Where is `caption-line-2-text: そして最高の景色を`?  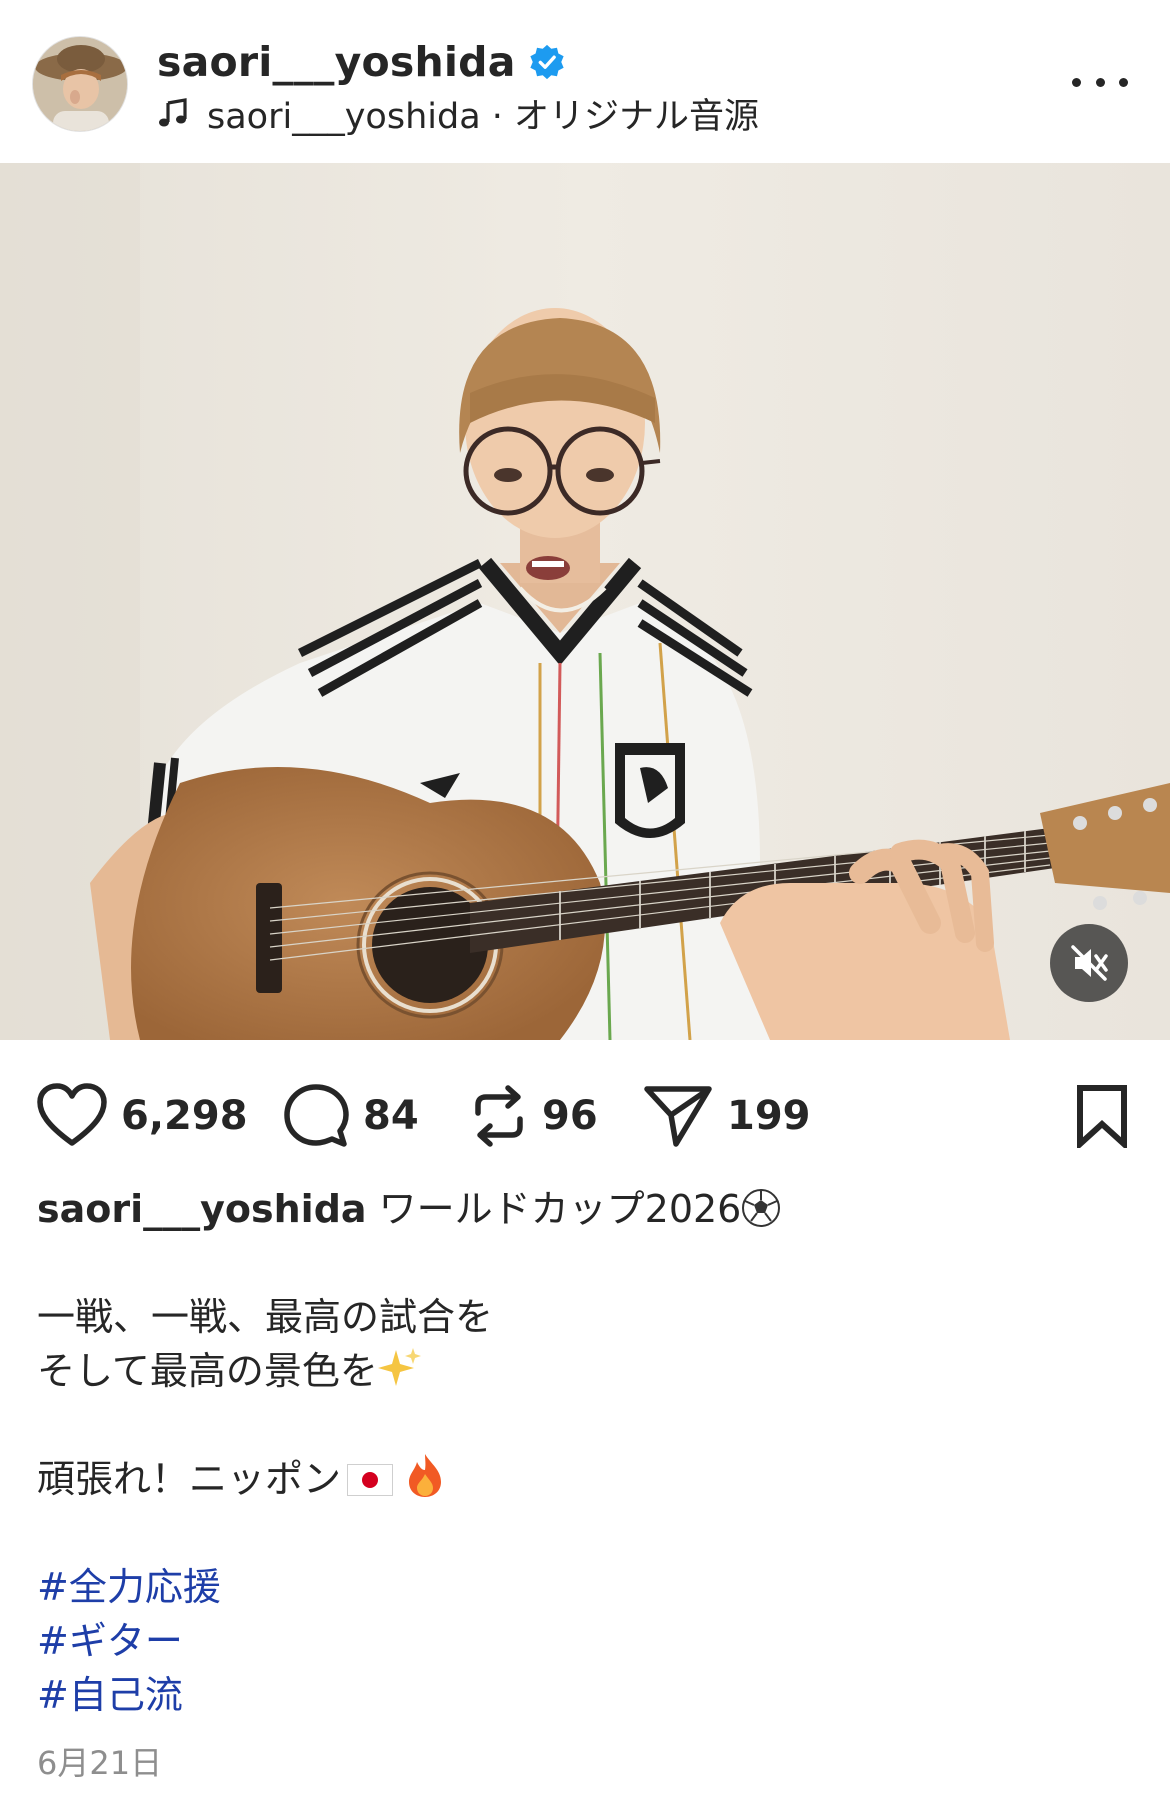
caption-line-2-text: そして最高の景色を is located at coordinates (207, 1371).